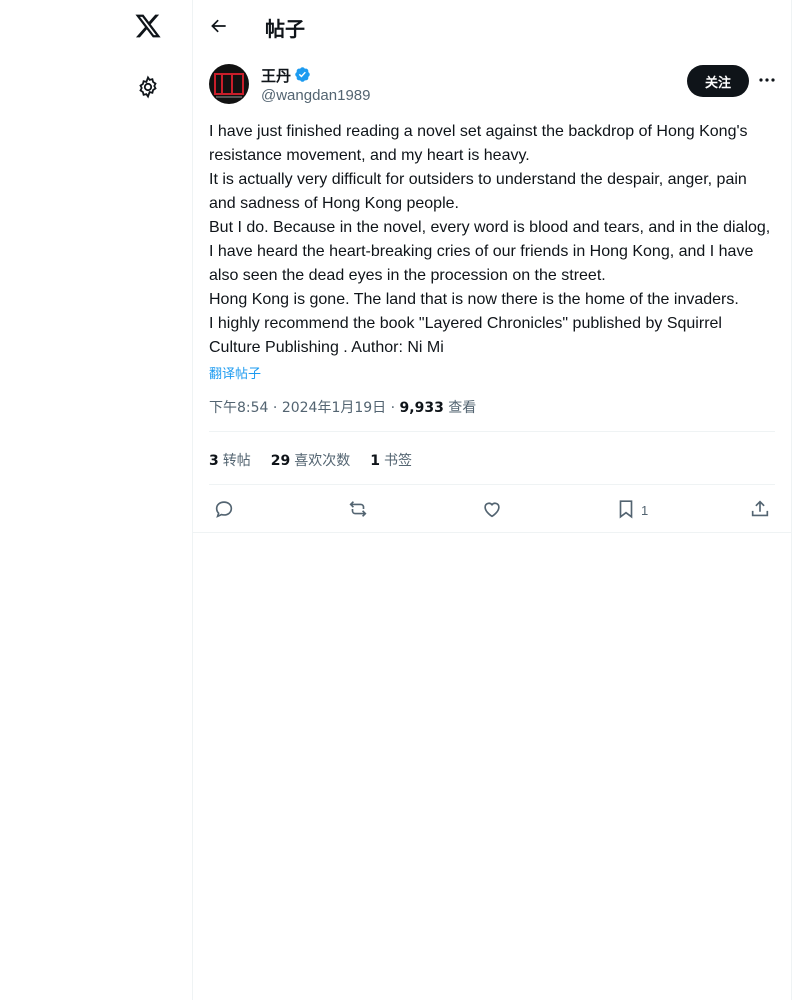 The height and width of the screenshot is (1000, 800). I want to click on views-count: 9,933, so click(421, 408).